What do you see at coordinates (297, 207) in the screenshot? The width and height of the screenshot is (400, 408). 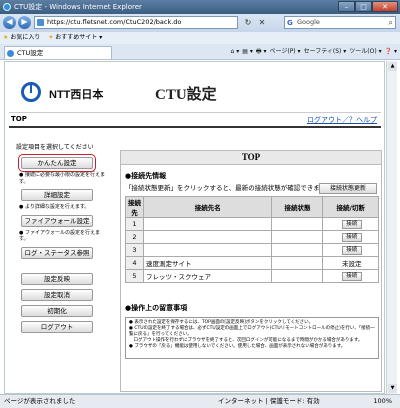 I see `col-header: 接続状態` at bounding box center [297, 207].